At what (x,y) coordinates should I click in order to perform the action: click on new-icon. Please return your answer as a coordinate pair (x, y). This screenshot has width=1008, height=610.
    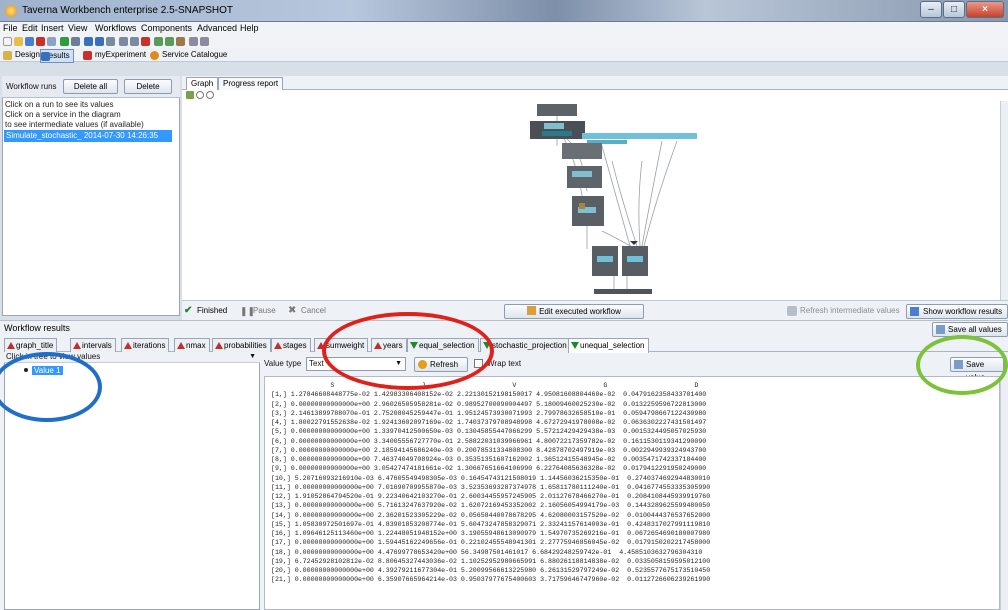
    Looking at the image, I should click on (7, 41).